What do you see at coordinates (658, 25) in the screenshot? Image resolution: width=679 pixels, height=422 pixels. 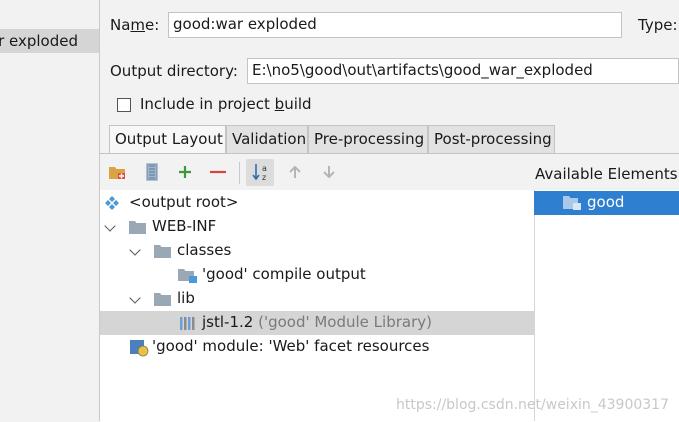 I see `type-label: Type:` at bounding box center [658, 25].